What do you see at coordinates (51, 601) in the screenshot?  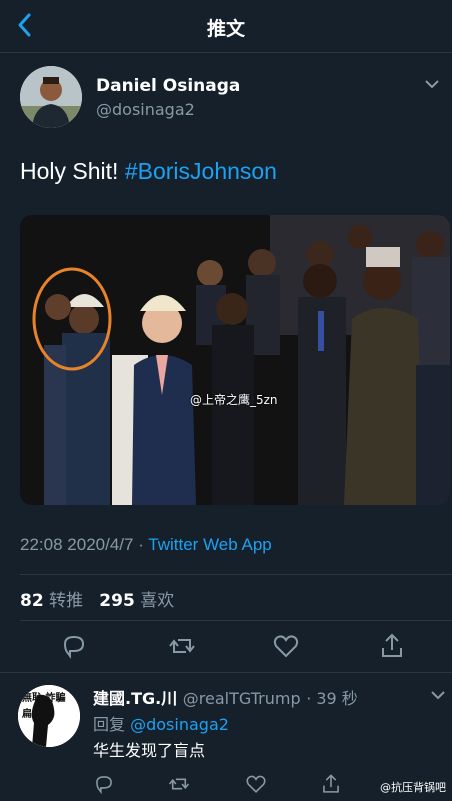 I see `retweet-count-link: 82 转推` at bounding box center [51, 601].